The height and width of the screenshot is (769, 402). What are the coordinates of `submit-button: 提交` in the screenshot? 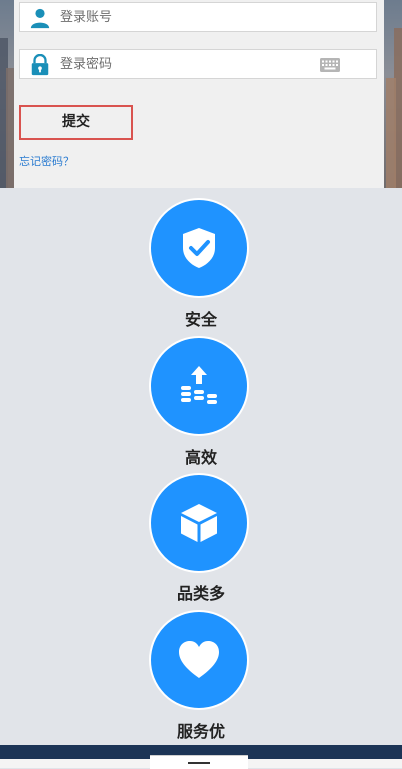 It's located at (76, 122).